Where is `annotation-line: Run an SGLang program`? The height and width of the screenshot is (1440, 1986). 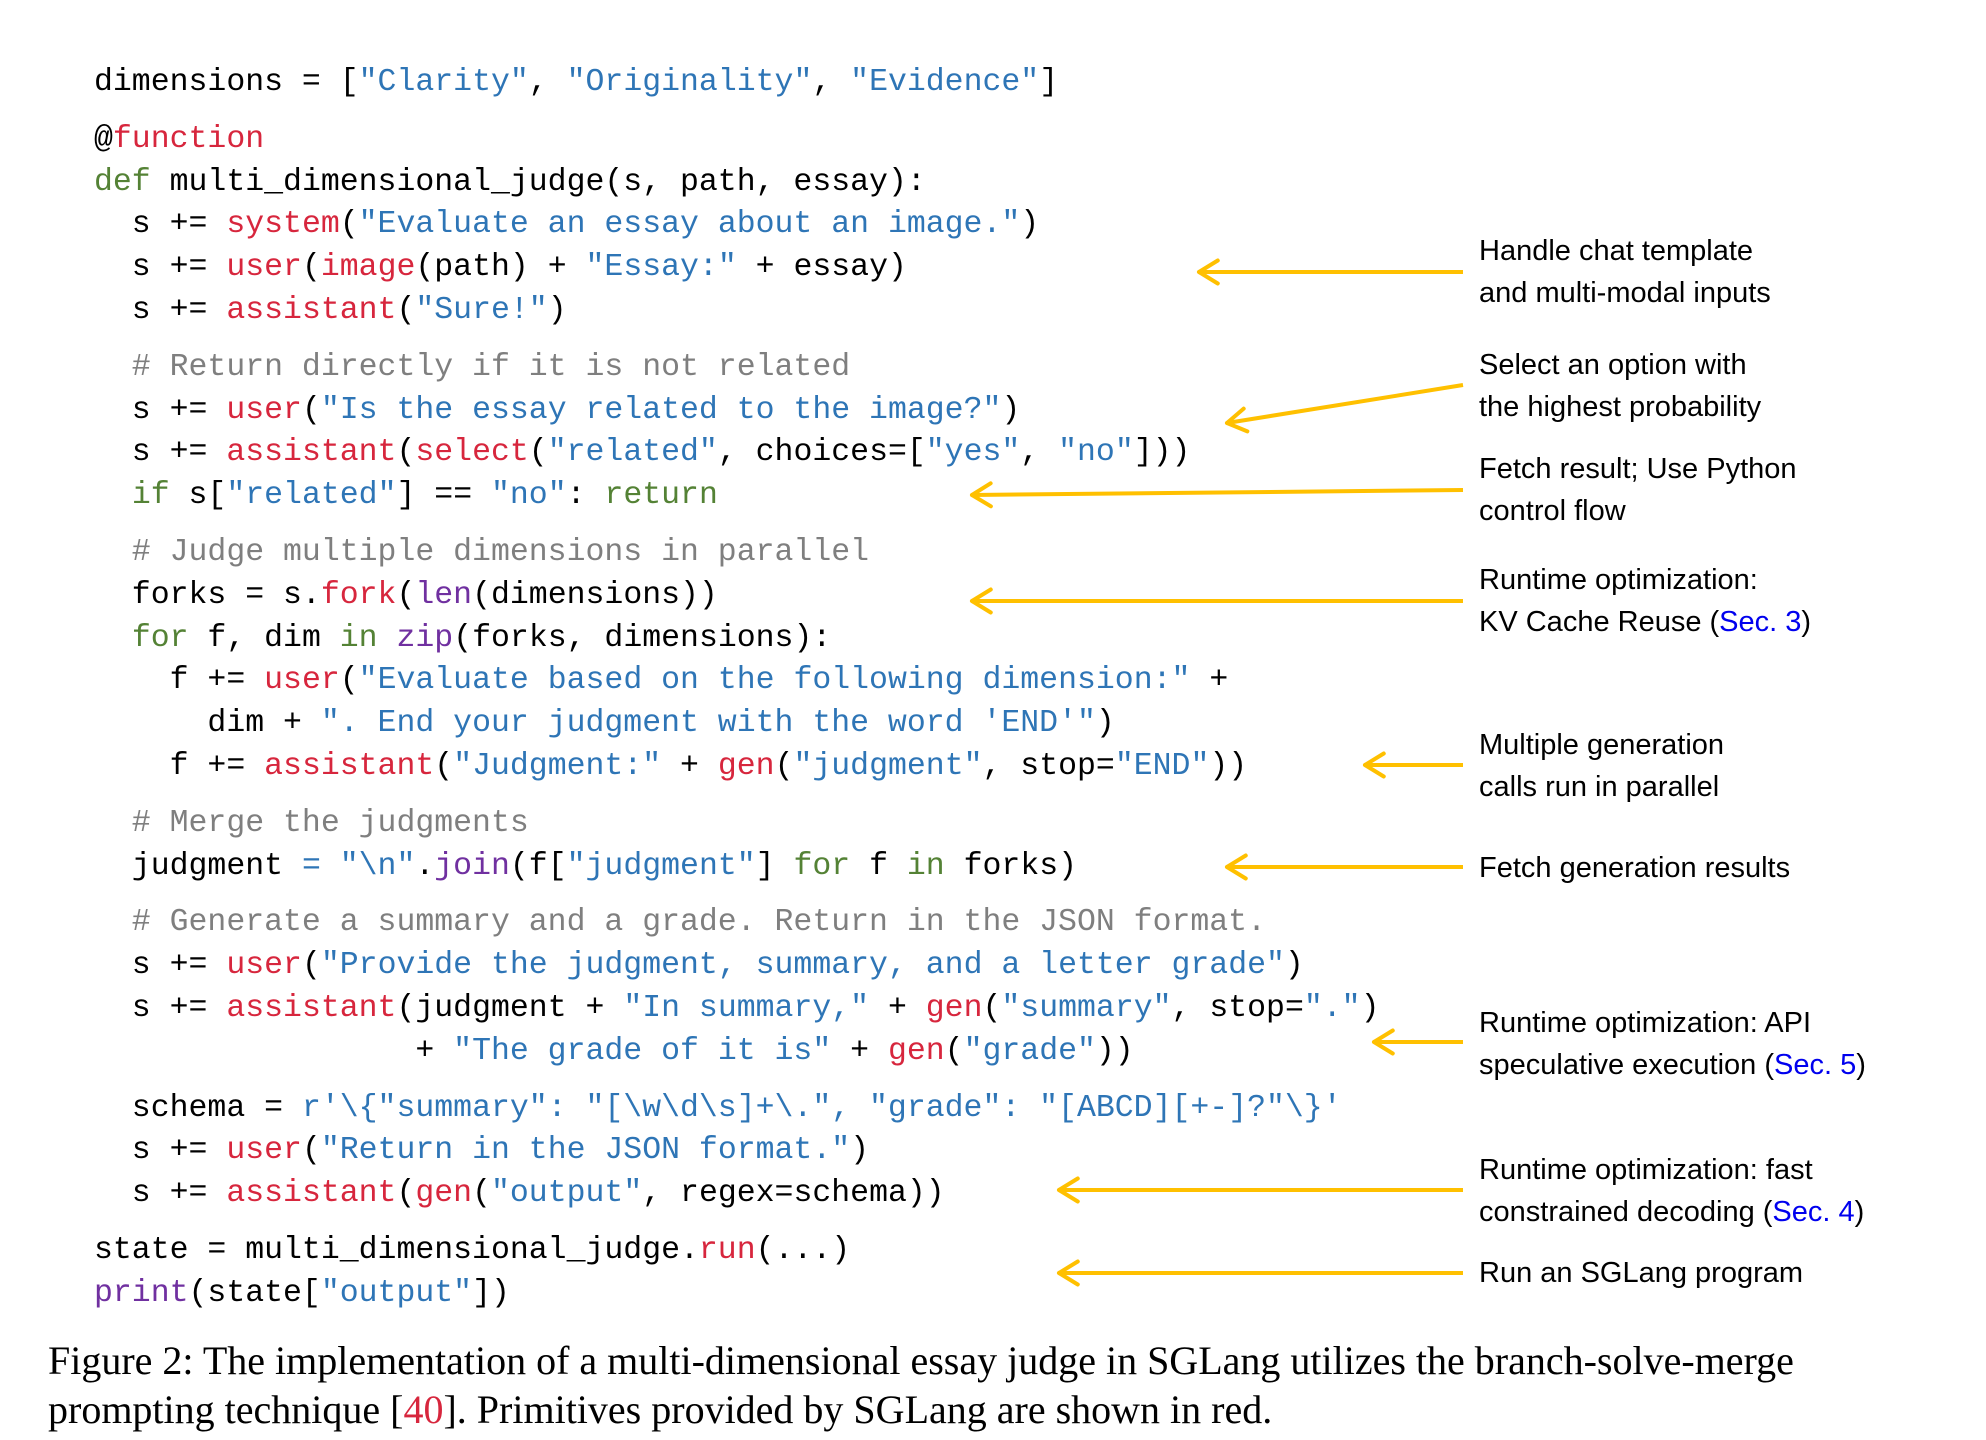 annotation-line: Run an SGLang program is located at coordinates (1641, 1273).